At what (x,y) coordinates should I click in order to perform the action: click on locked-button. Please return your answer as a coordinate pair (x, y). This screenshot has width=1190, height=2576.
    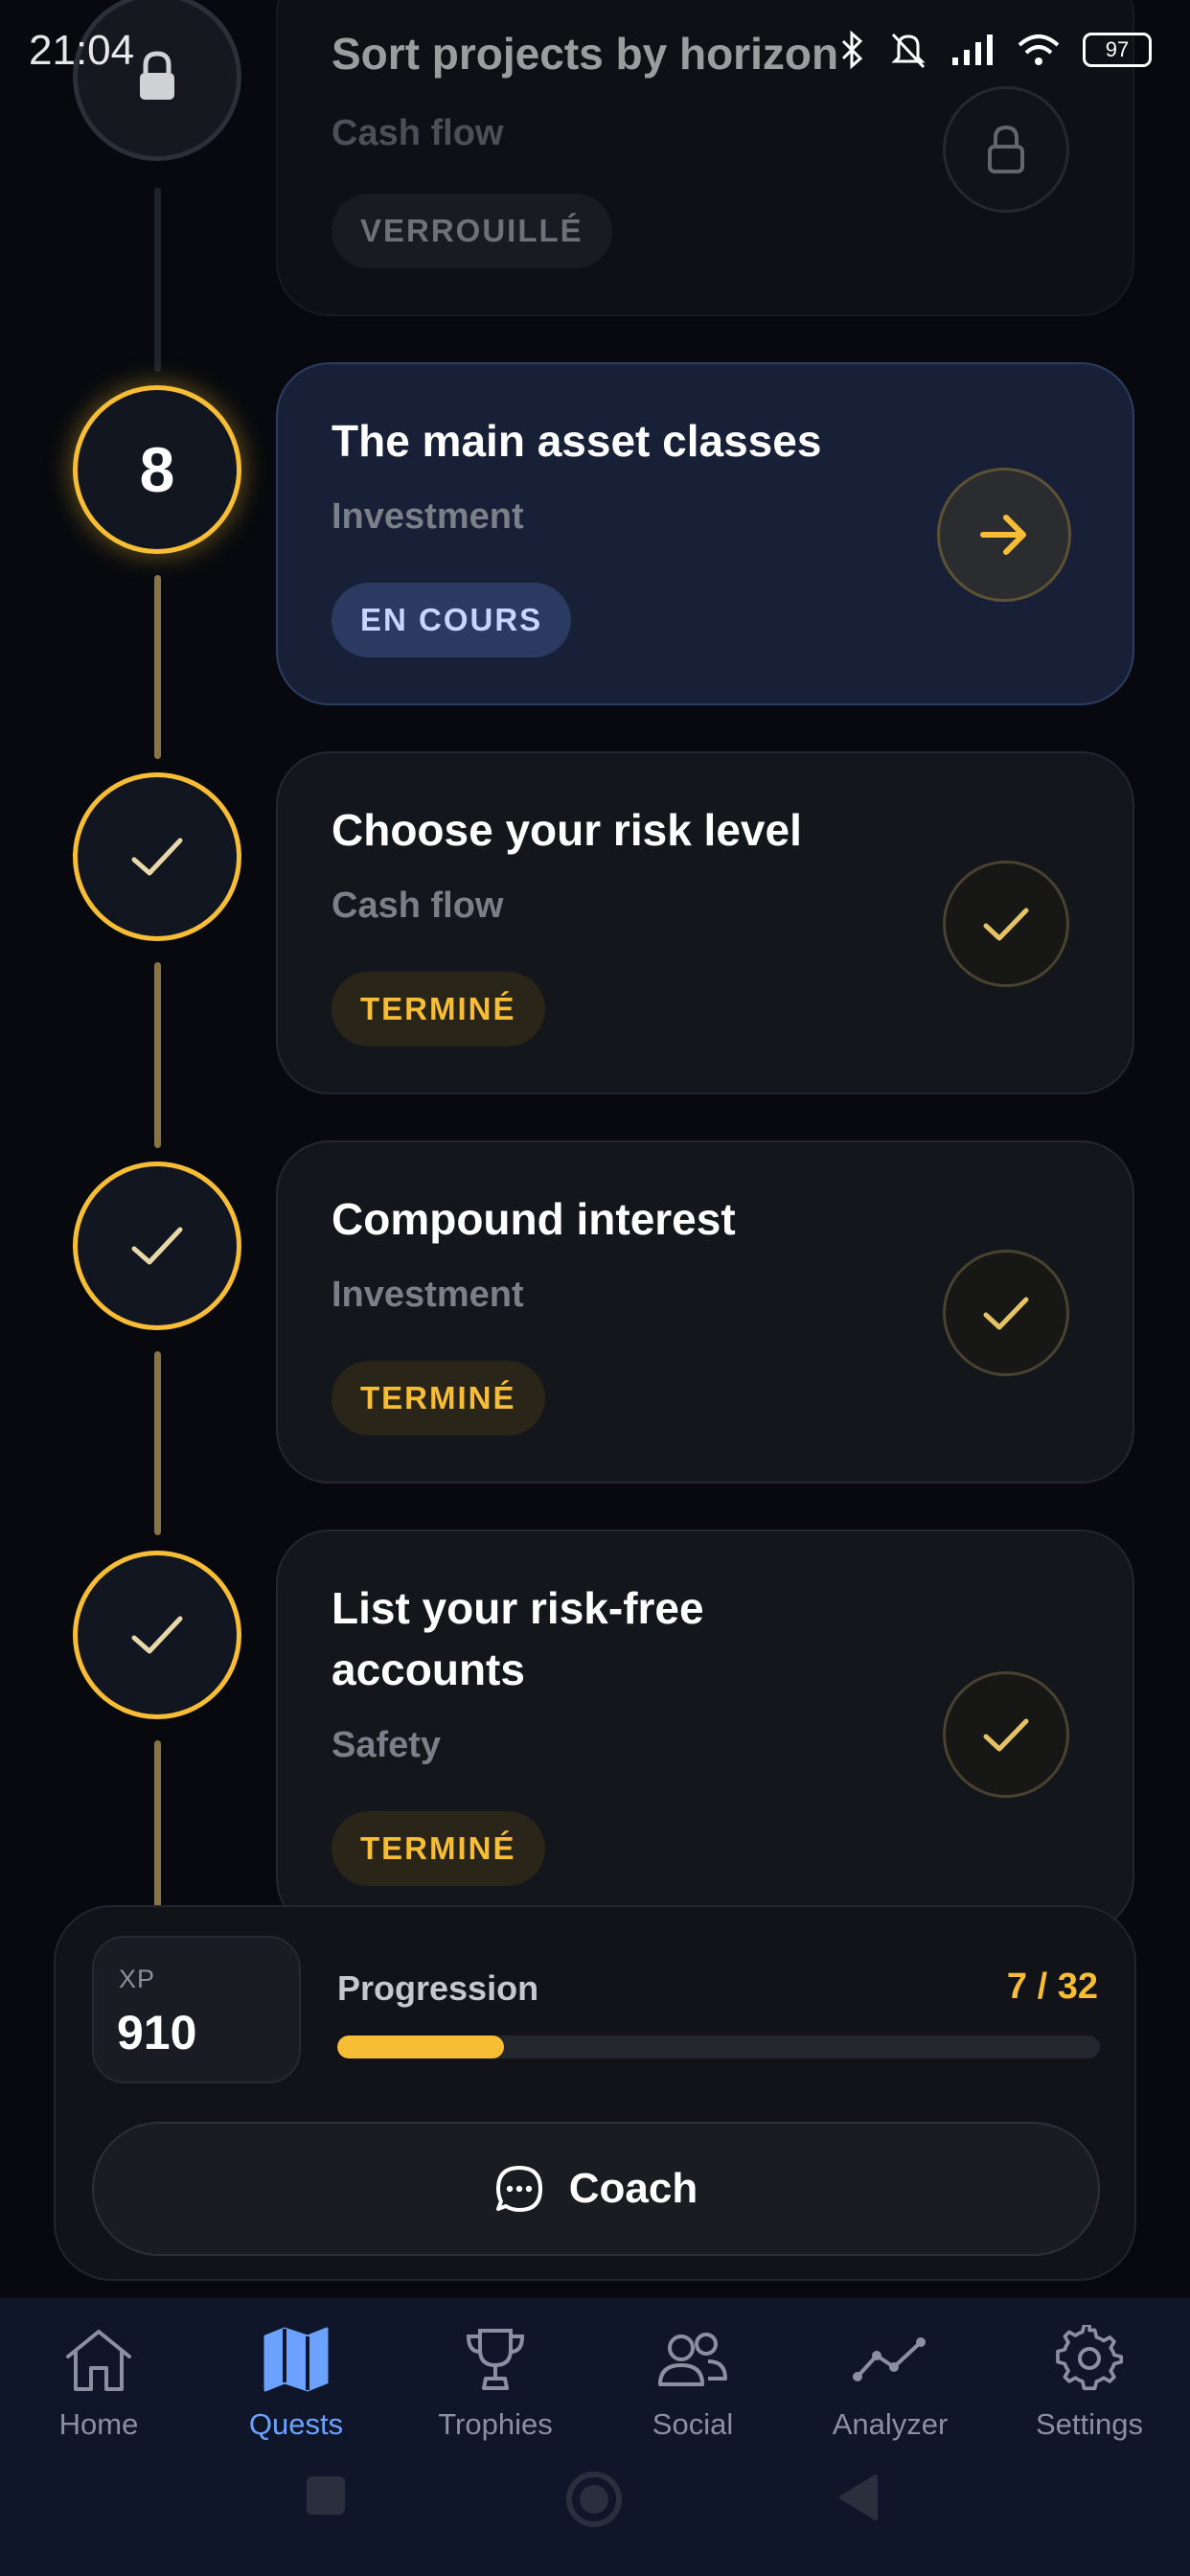
    Looking at the image, I should click on (1006, 149).